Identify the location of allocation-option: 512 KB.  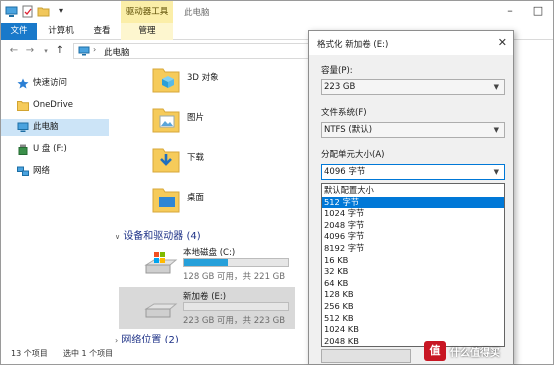
(413, 319).